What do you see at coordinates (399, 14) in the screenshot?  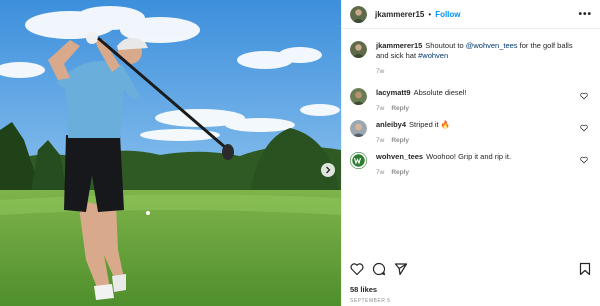 I see `author-username: jkammerer15` at bounding box center [399, 14].